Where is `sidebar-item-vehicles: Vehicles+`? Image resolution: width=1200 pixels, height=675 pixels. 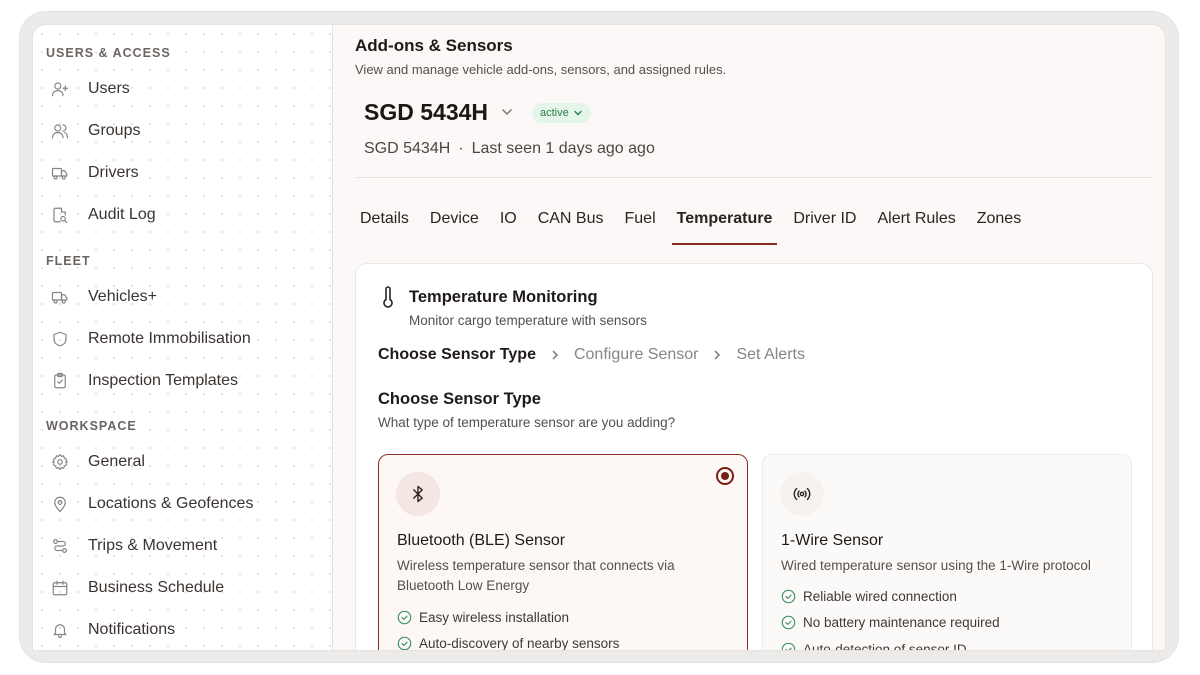 sidebar-item-vehicles: Vehicles+ is located at coordinates (183, 297).